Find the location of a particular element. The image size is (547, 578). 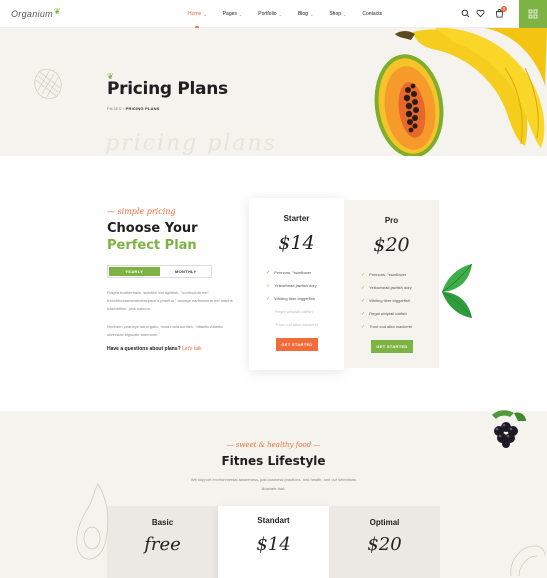

nav-item-pages: Pages ⌄ is located at coordinates (233, 14).